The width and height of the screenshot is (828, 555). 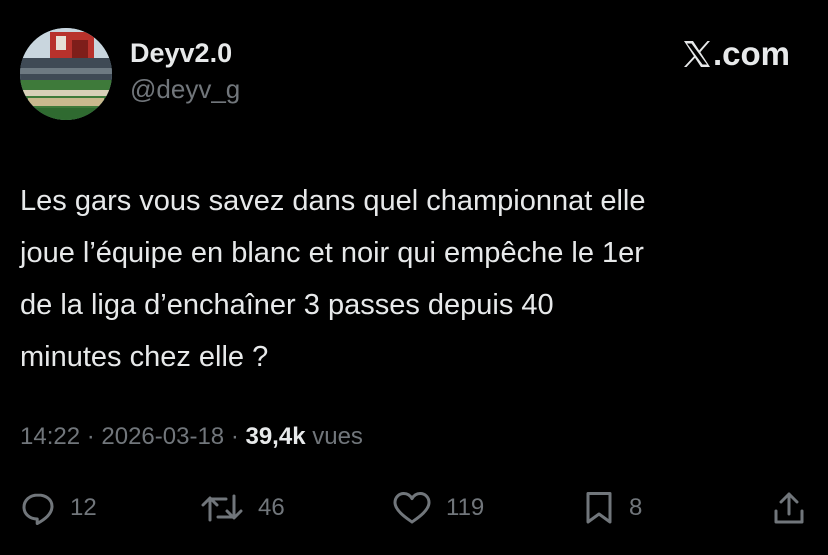 I want to click on x-logo-icon, so click(x=696, y=54).